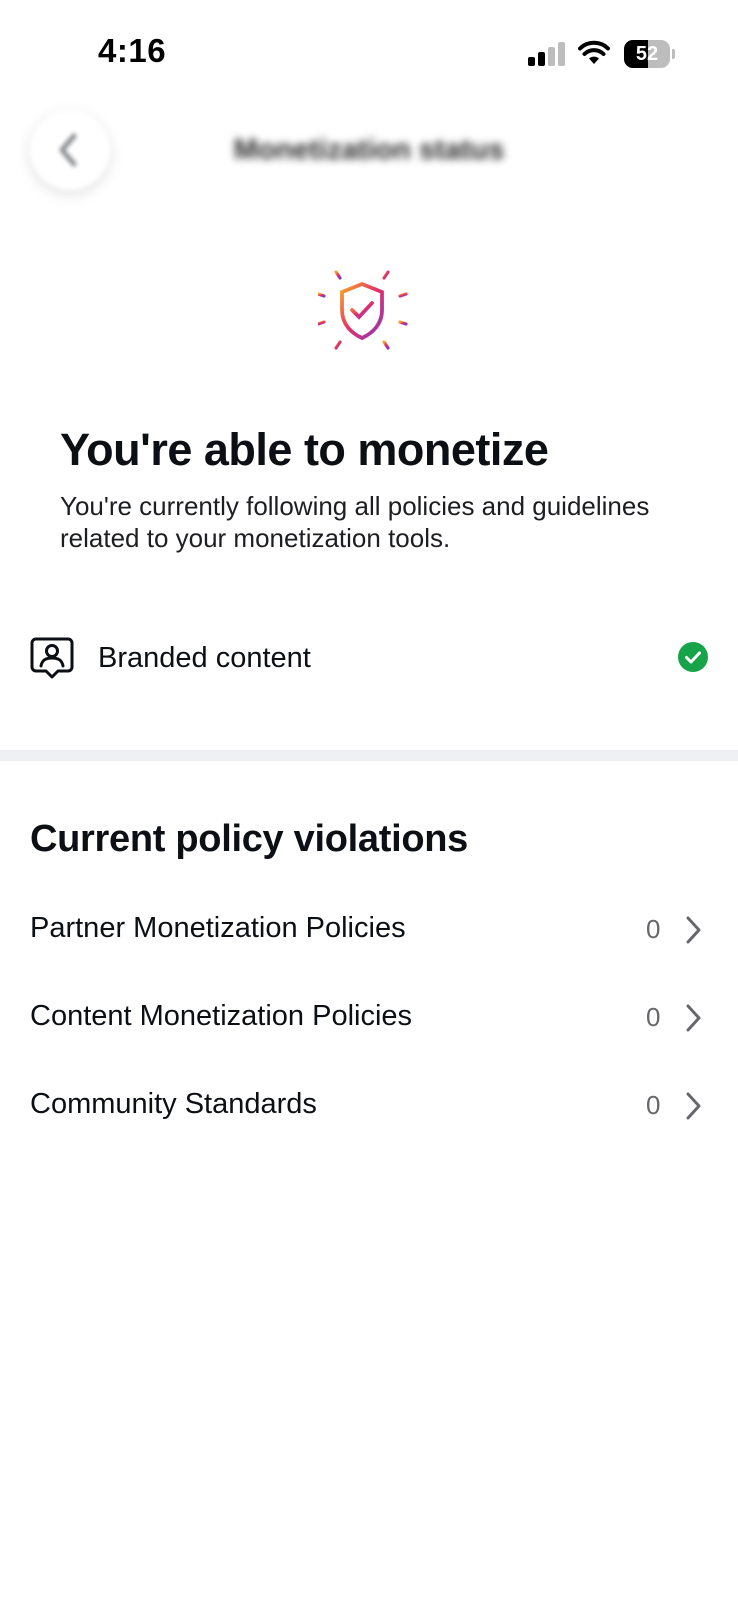 This screenshot has height=1600, width=738. What do you see at coordinates (218, 928) in the screenshot?
I see `policy-label: Partner Monetization Policies` at bounding box center [218, 928].